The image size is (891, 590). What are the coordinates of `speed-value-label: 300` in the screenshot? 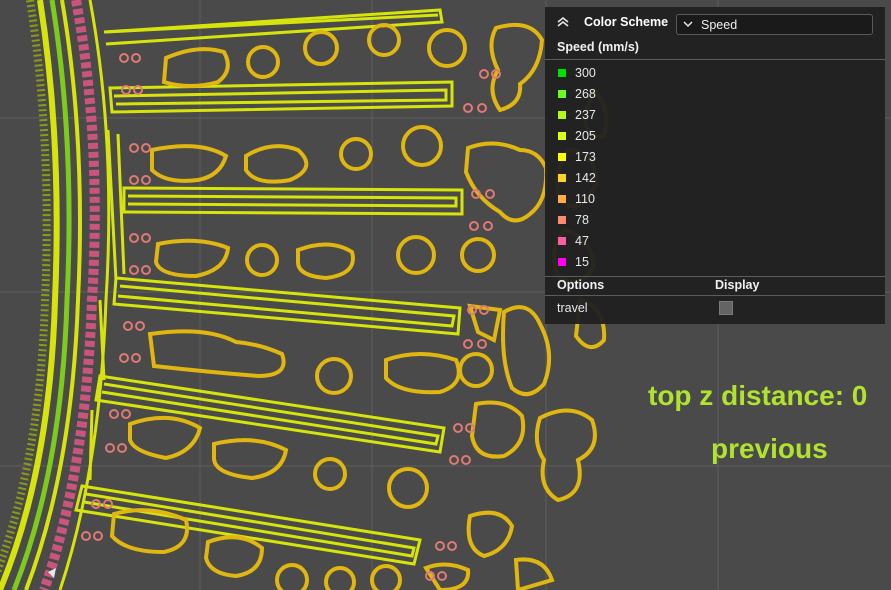 It's located at (585, 73).